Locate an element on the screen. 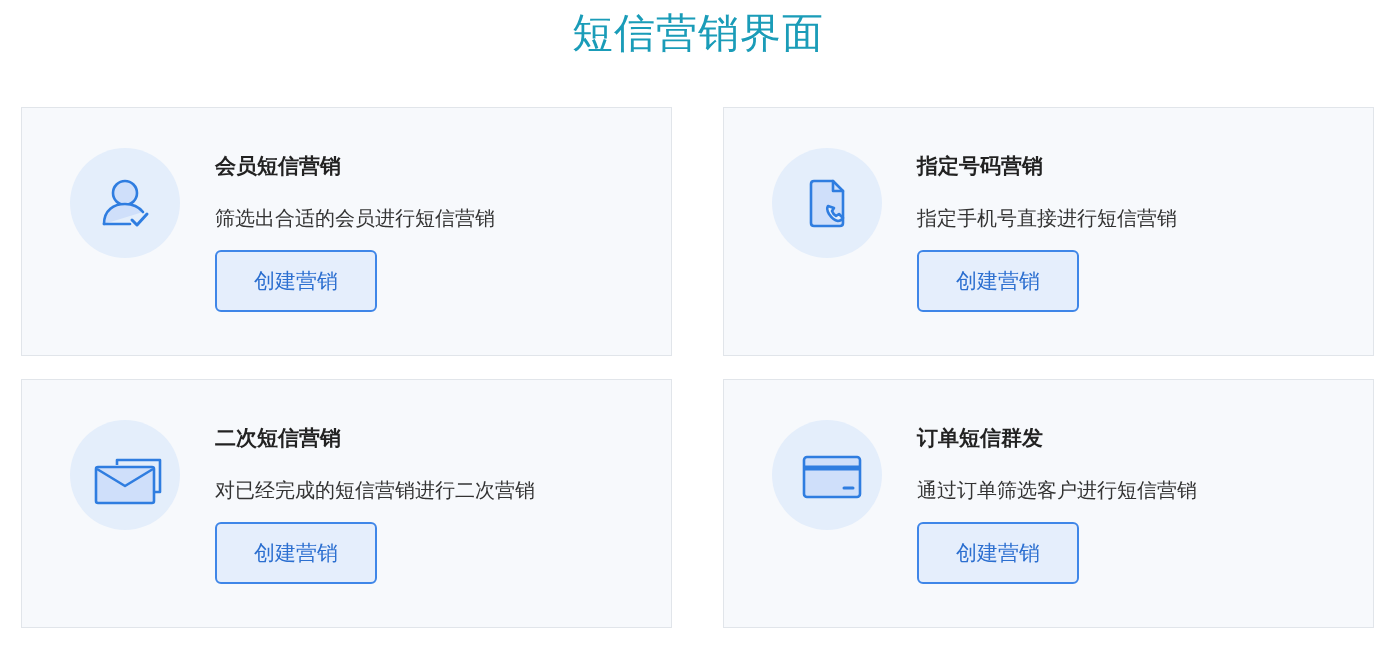  card-title: 指定号码营销 is located at coordinates (980, 166).